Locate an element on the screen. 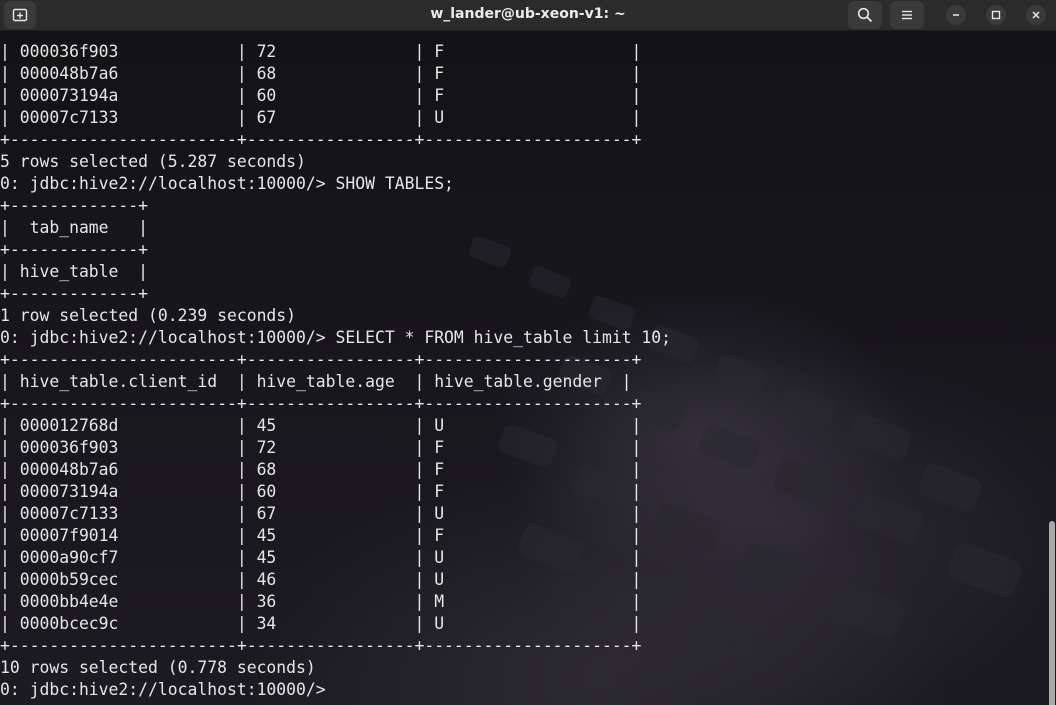 The image size is (1056, 705). close-button is located at coordinates (1036, 15).